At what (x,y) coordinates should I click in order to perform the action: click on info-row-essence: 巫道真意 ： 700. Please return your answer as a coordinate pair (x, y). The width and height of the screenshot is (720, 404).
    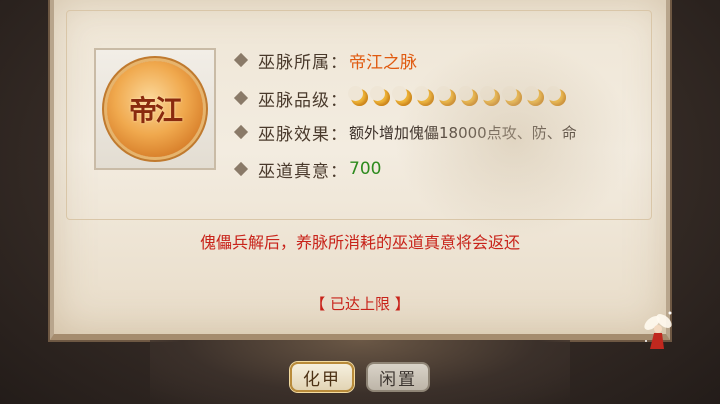
    Looking at the image, I should click on (307, 169).